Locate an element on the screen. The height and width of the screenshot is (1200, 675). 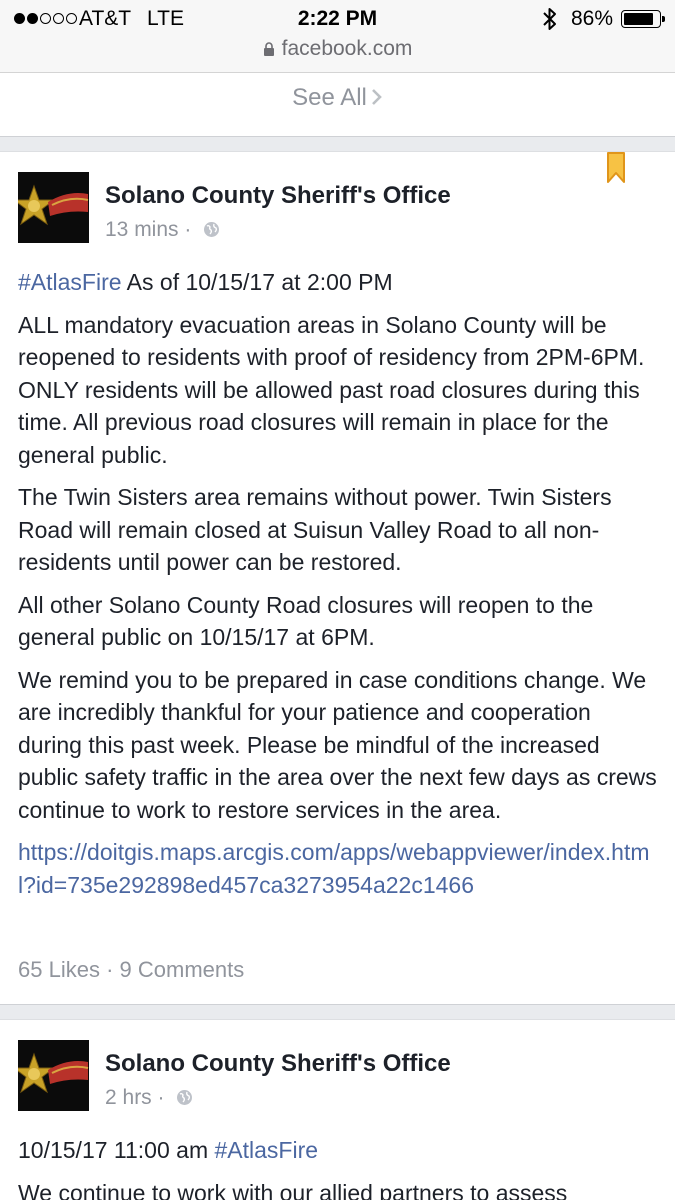
battery-nub is located at coordinates (663, 19).